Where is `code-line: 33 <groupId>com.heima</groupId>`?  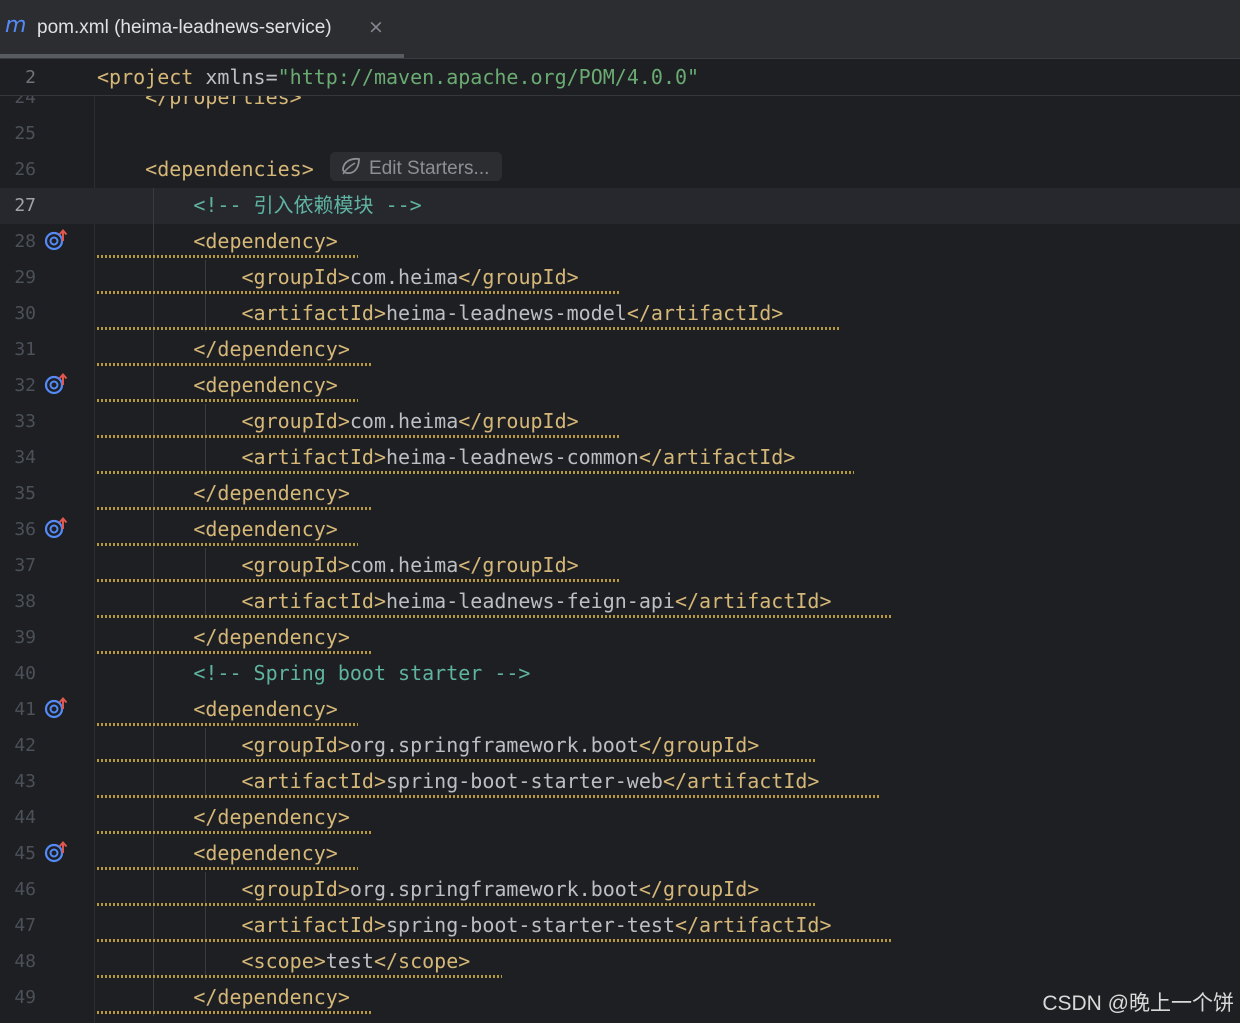
code-line: 33 <groupId>com.heima</groupId> is located at coordinates (620, 422).